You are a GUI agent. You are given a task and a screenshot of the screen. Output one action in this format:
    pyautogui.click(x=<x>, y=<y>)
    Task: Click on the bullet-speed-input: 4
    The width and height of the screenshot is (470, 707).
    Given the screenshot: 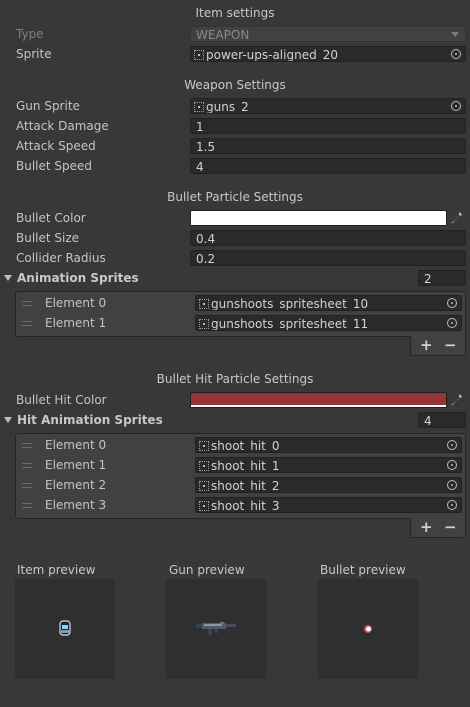 What is the action you would take?
    pyautogui.click(x=328, y=166)
    